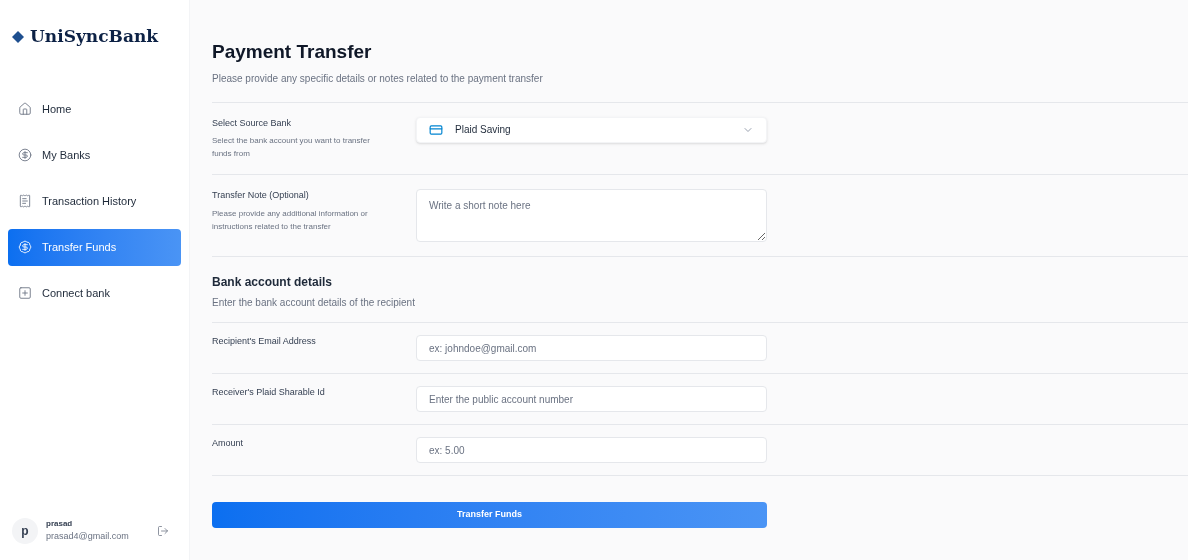 Image resolution: width=1188 pixels, height=560 pixels. Describe the element at coordinates (88, 537) in the screenshot. I see `user-email: prasad4@gmail.com` at that location.